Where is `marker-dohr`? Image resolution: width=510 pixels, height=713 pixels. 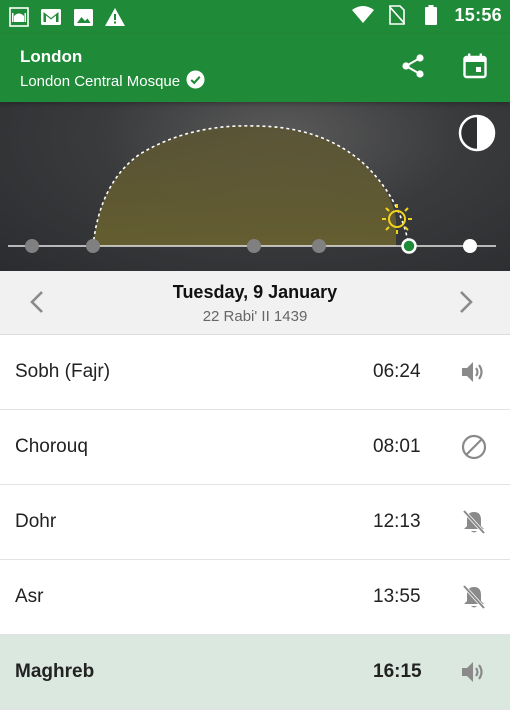
marker-dohr is located at coordinates (254, 246).